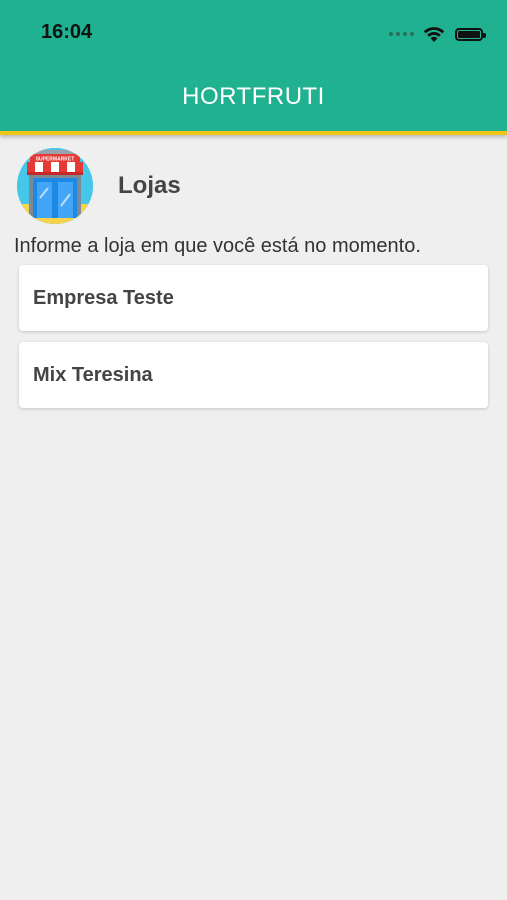  Describe the element at coordinates (93, 374) in the screenshot. I see `store-name: Mix Teresina` at that location.